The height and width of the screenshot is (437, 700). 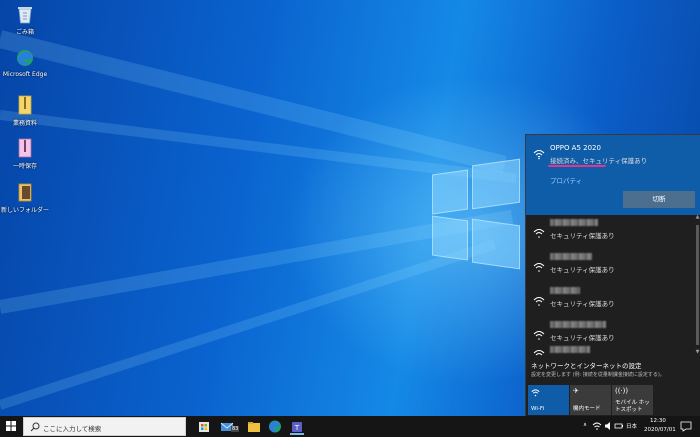 I want to click on volume-icon, so click(x=609, y=426).